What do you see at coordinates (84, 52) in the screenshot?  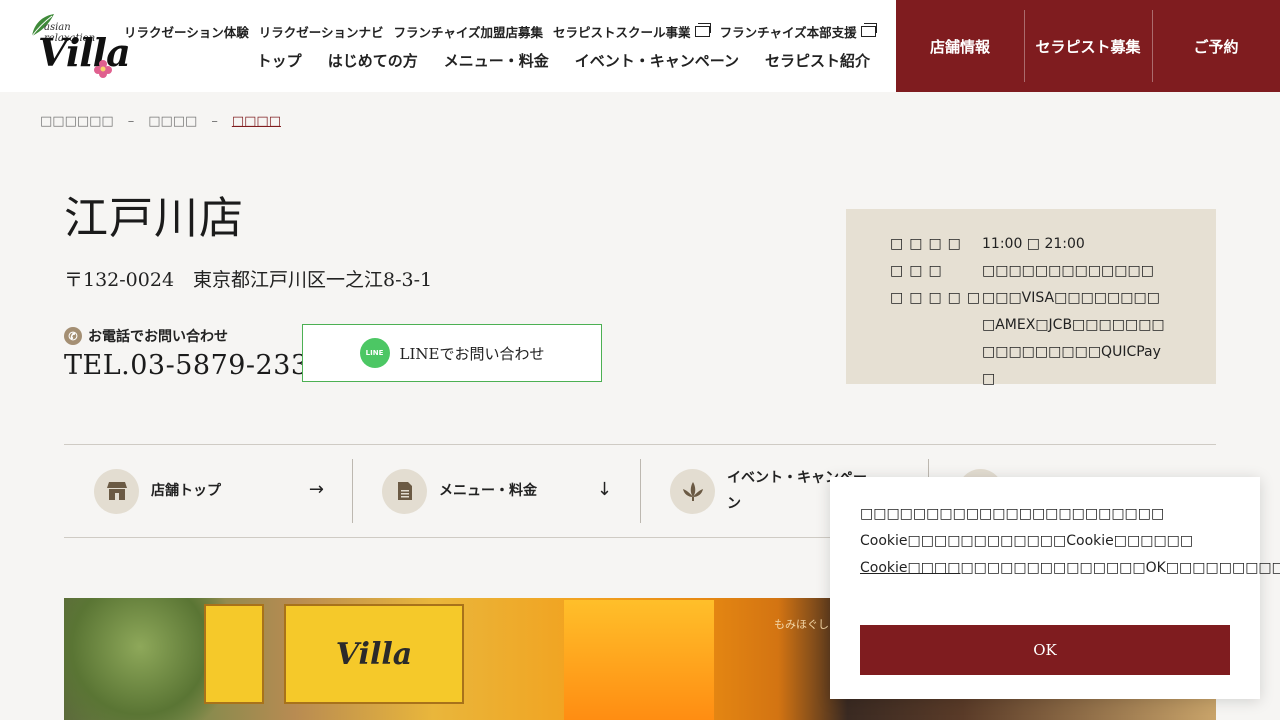 I see `logo-name: Villa` at bounding box center [84, 52].